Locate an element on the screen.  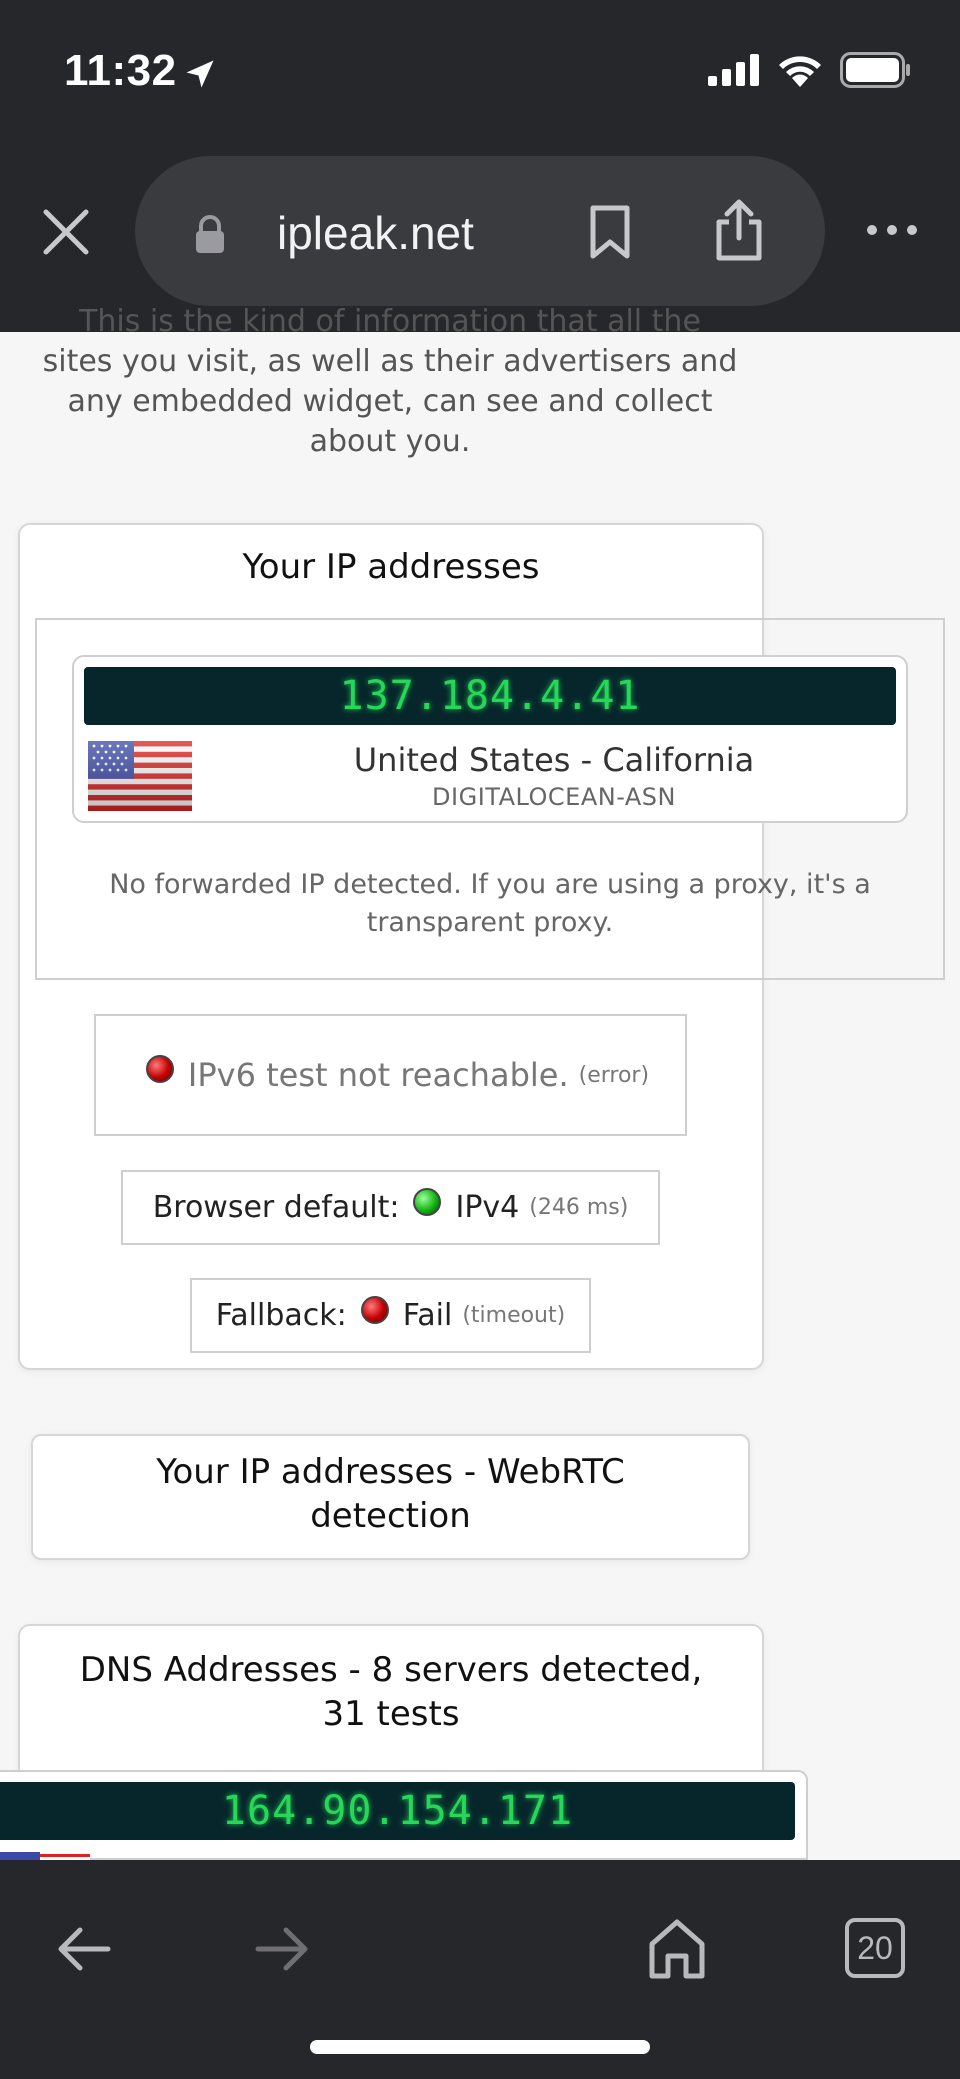
ip-location: United States - California is located at coordinates (554, 760).